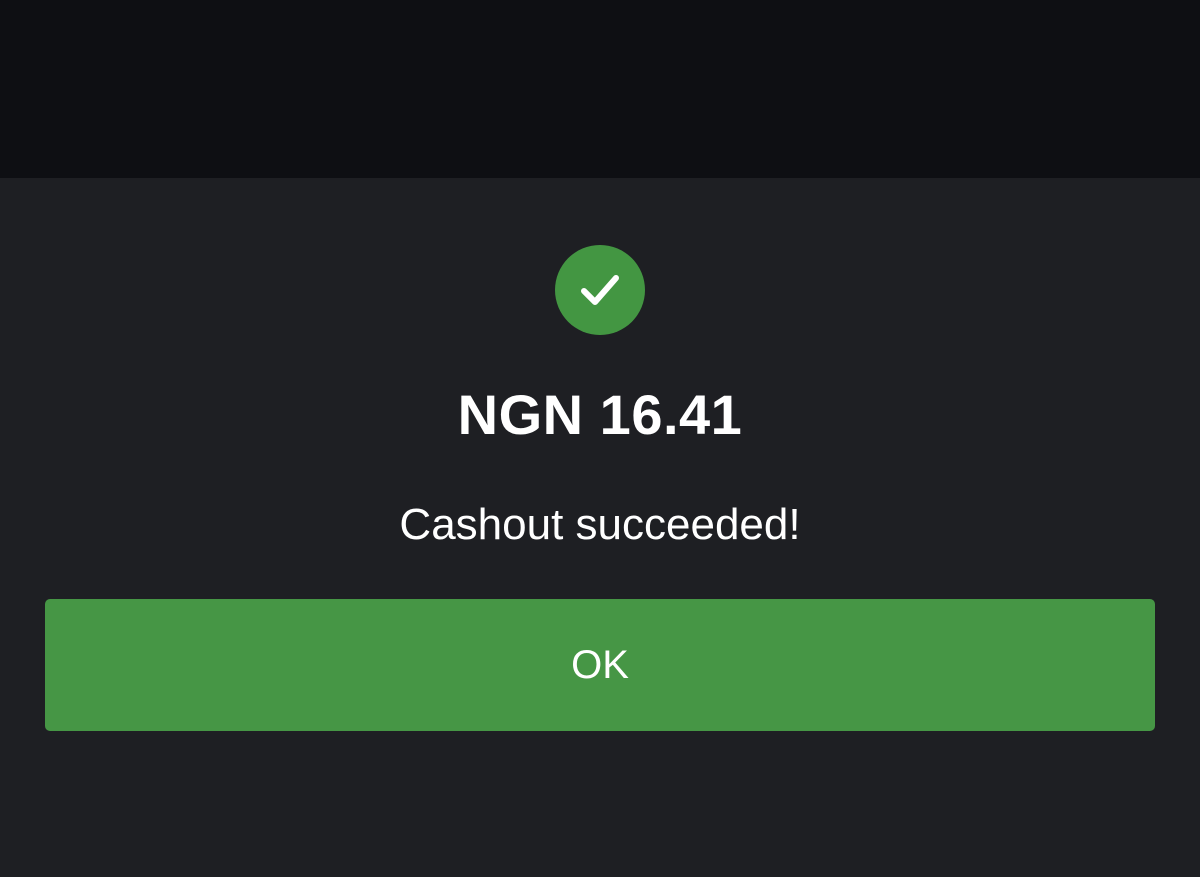  What do you see at coordinates (600, 414) in the screenshot?
I see `cashout-amount: NGN 16.41` at bounding box center [600, 414].